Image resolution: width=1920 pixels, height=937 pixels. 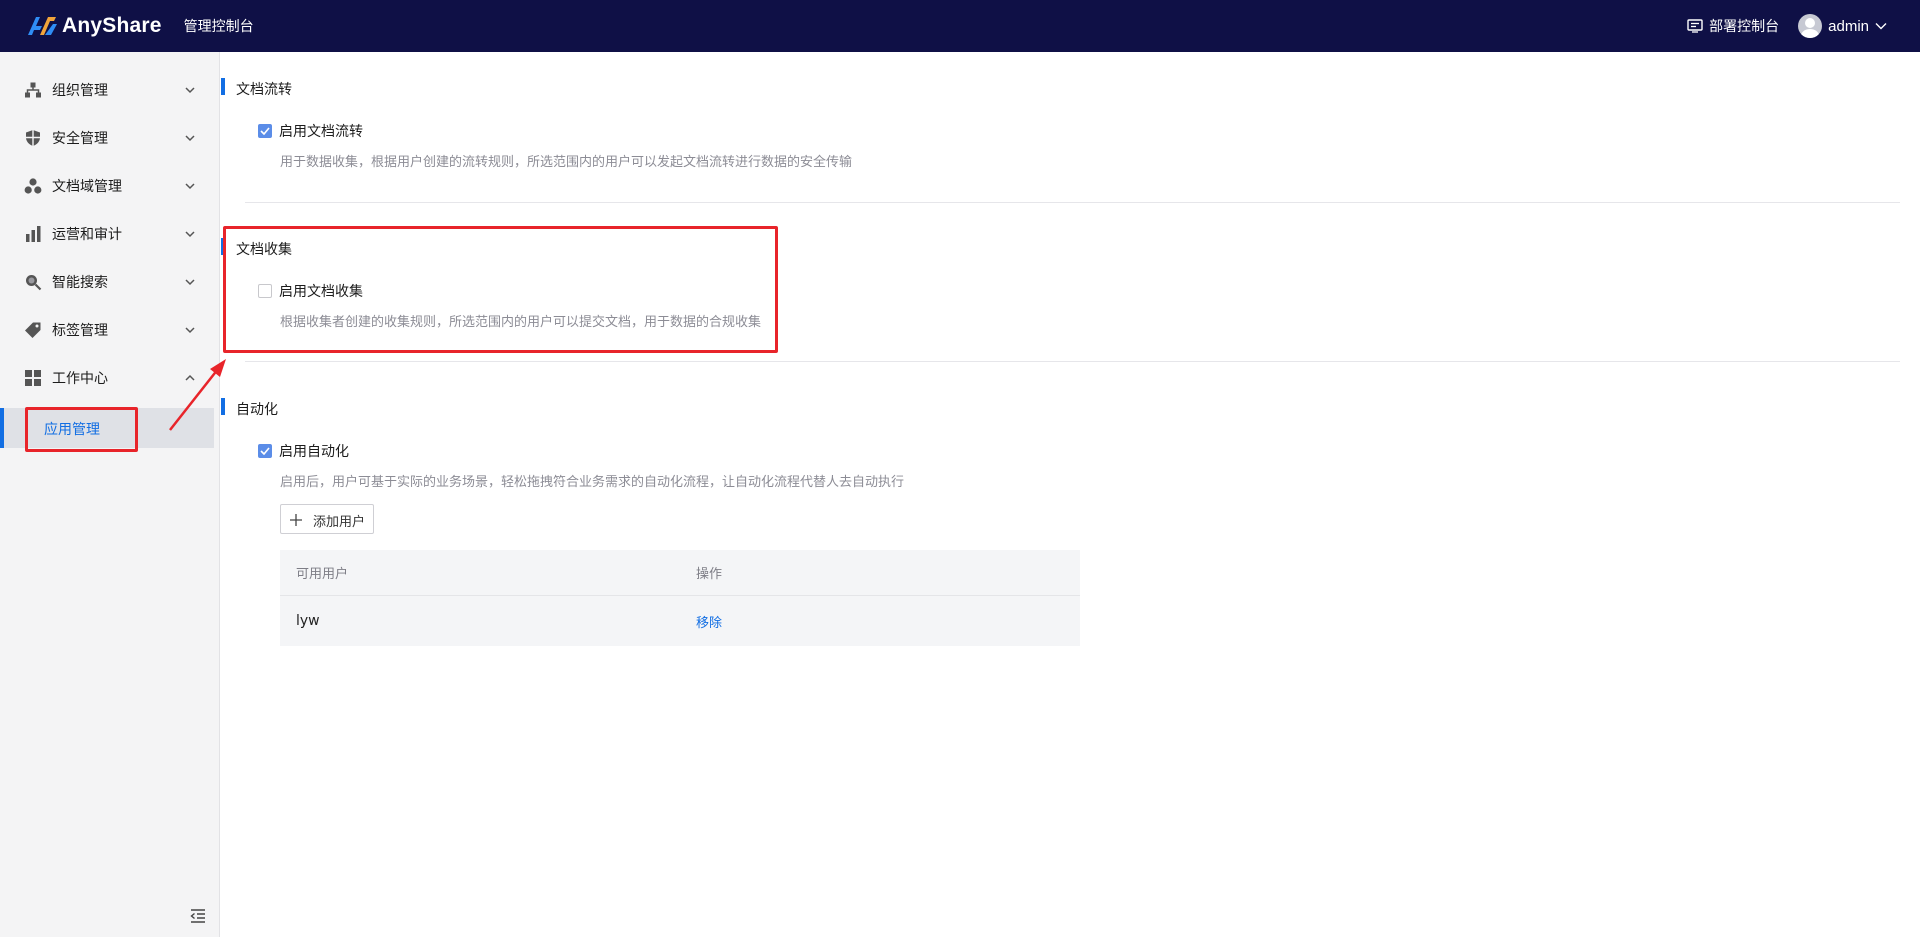 I want to click on checkbox-label: 启用自动化, so click(x=314, y=452).